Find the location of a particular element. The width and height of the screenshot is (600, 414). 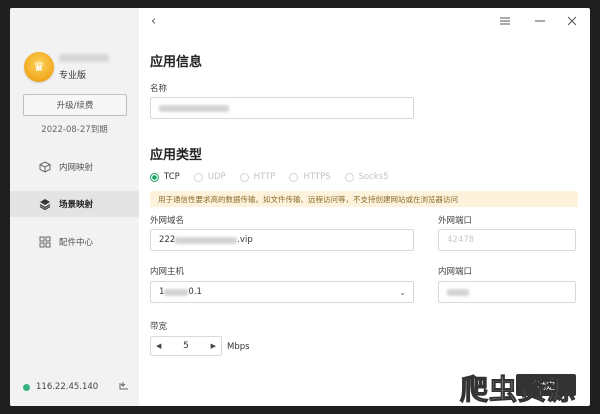

radio-http: HTTP is located at coordinates (257, 177).